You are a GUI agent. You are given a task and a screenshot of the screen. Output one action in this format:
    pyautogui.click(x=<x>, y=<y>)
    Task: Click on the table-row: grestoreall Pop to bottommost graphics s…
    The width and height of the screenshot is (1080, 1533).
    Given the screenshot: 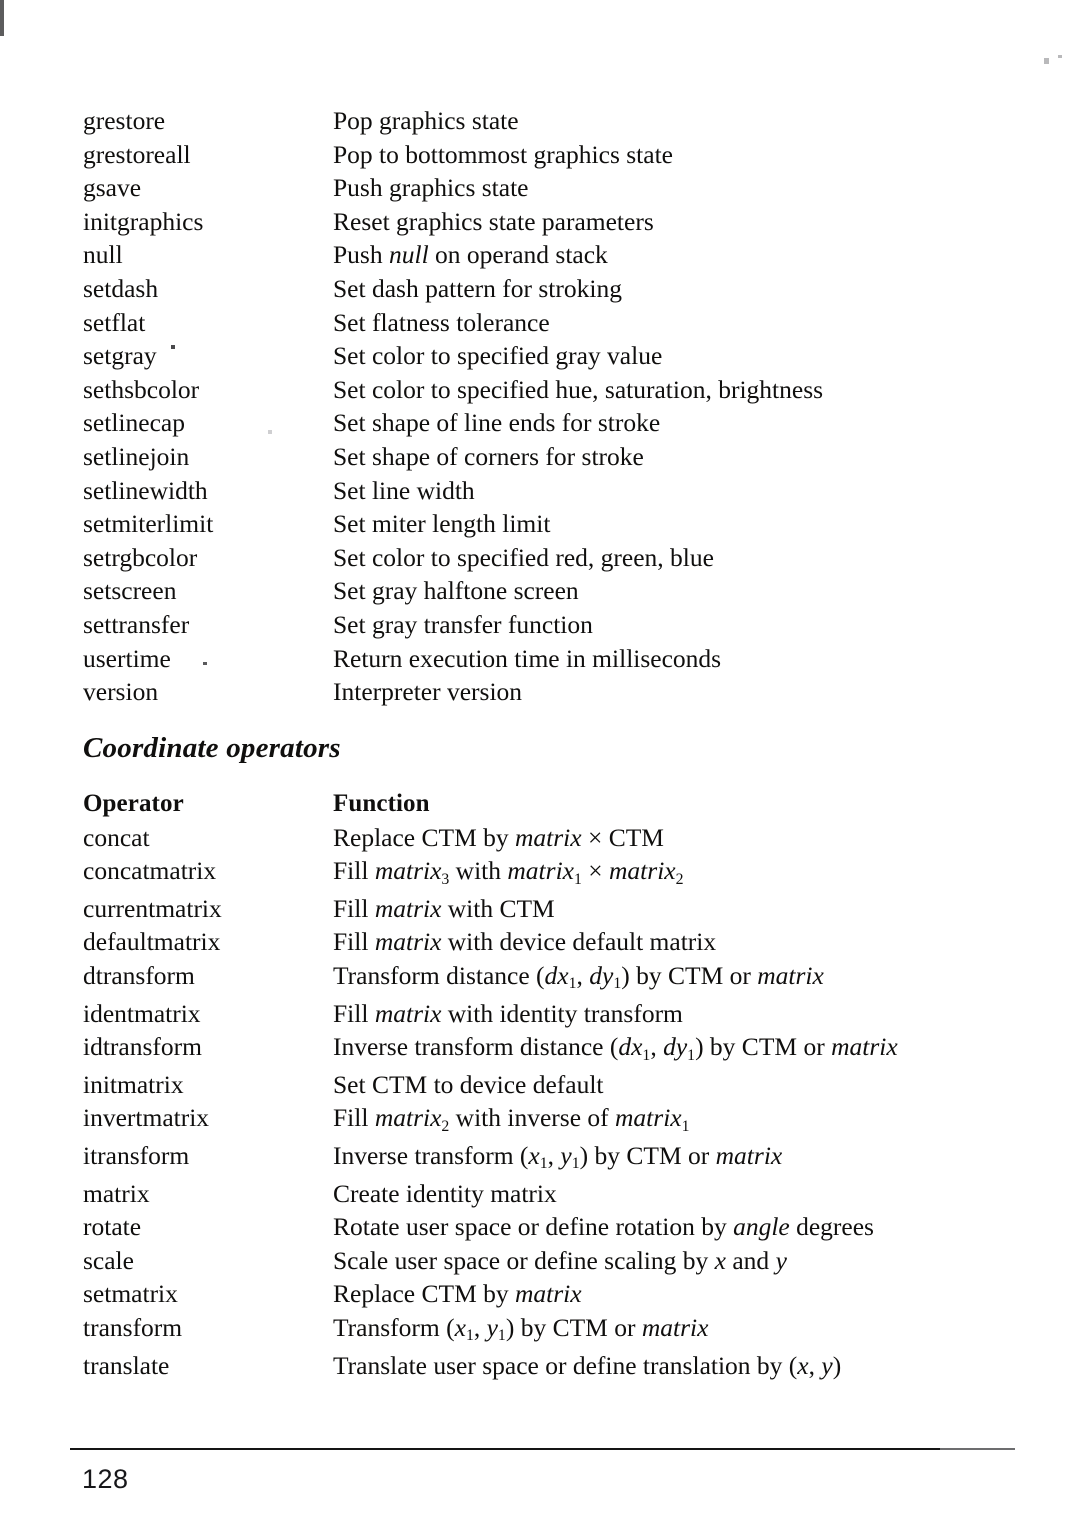 What is the action you would take?
    pyautogui.click(x=507, y=155)
    